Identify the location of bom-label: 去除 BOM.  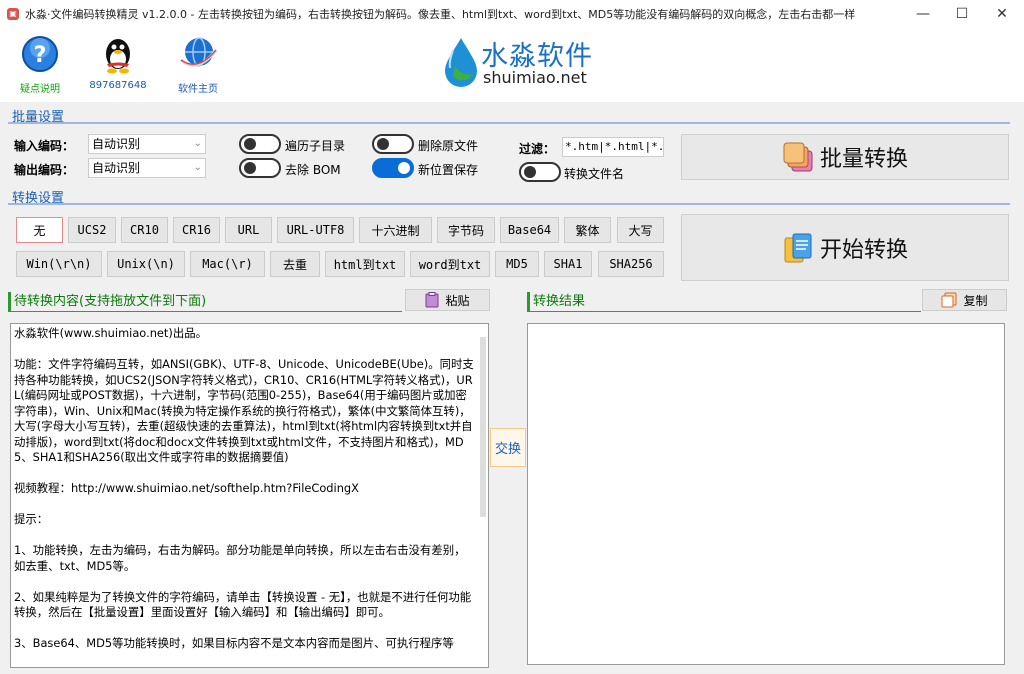
(313, 170).